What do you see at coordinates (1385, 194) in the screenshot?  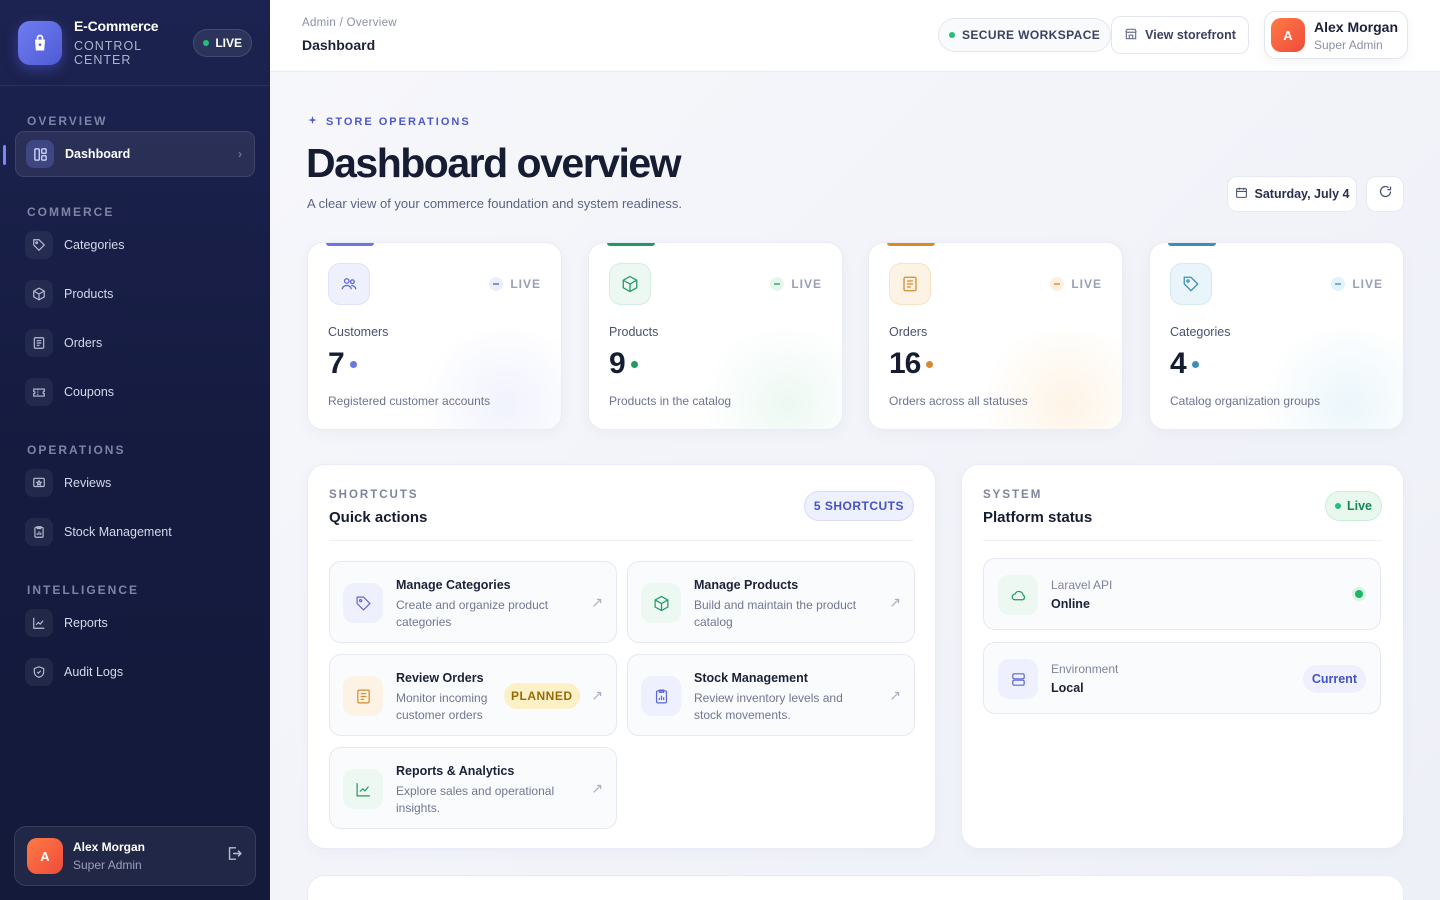 I see `refresh-button` at bounding box center [1385, 194].